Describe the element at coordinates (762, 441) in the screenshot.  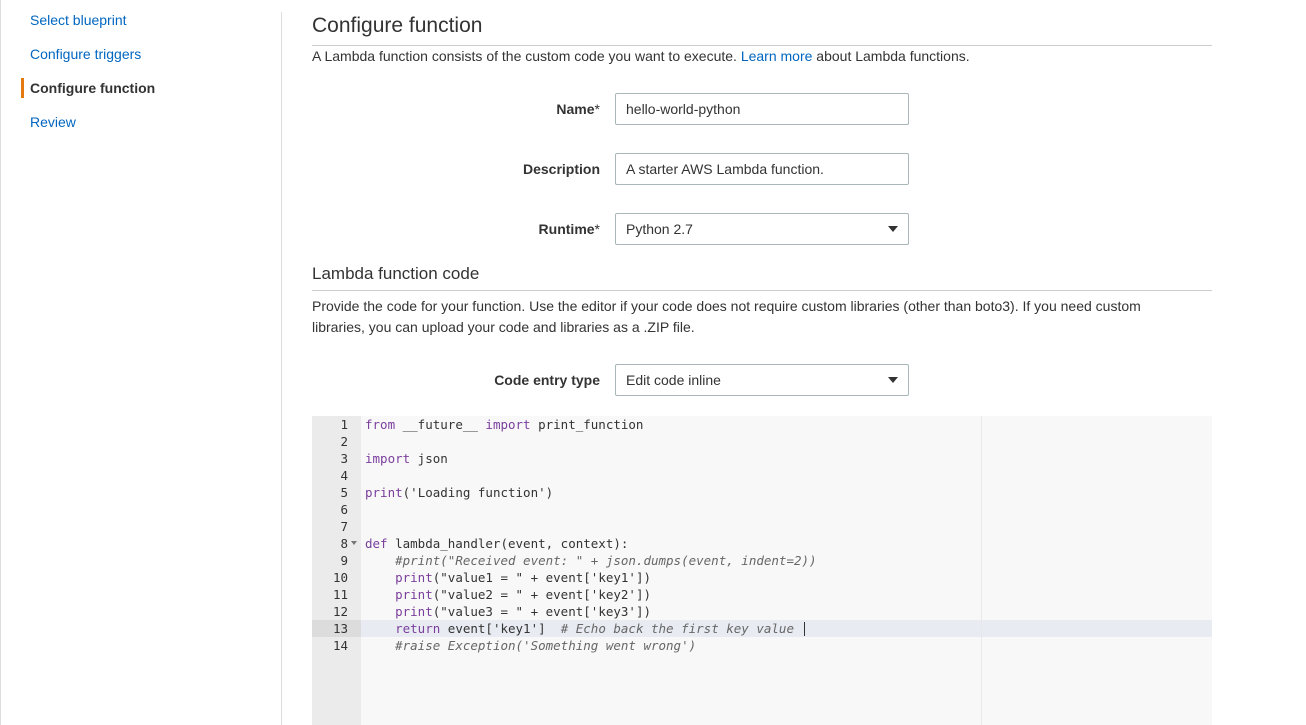
I see `editor-line: 2` at that location.